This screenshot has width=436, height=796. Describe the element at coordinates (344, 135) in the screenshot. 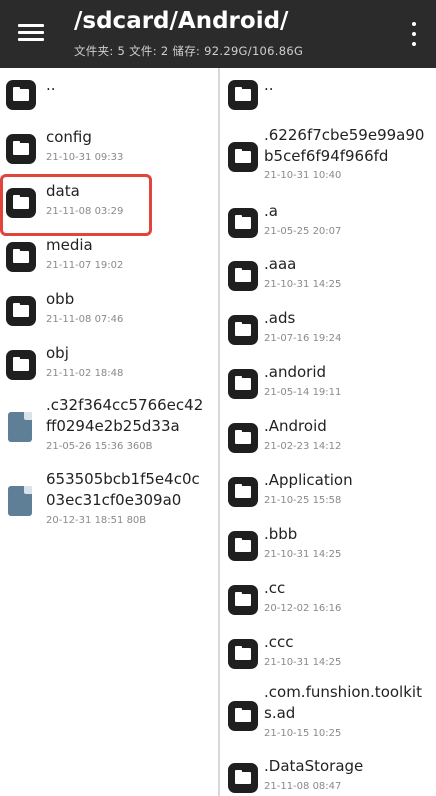

I see `item-name-line1: .6226f7cbe59e99a90` at that location.